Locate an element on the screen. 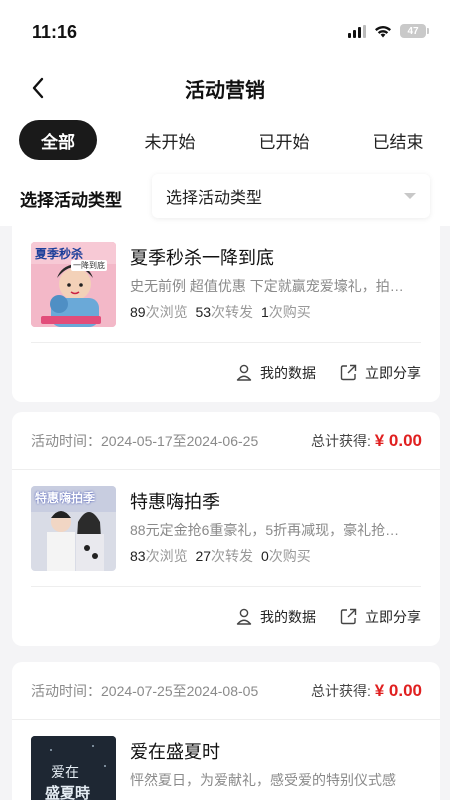 The image size is (450, 800). battery-level: 47 is located at coordinates (413, 31).